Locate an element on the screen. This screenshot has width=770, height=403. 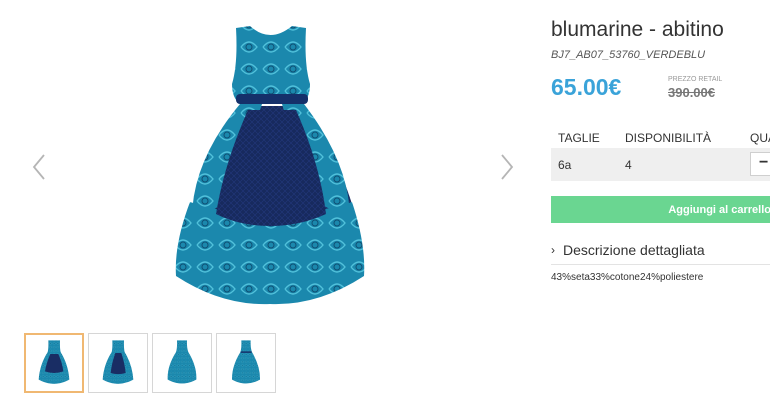
dress-detail-thumbnail-icon is located at coordinates (246, 362).